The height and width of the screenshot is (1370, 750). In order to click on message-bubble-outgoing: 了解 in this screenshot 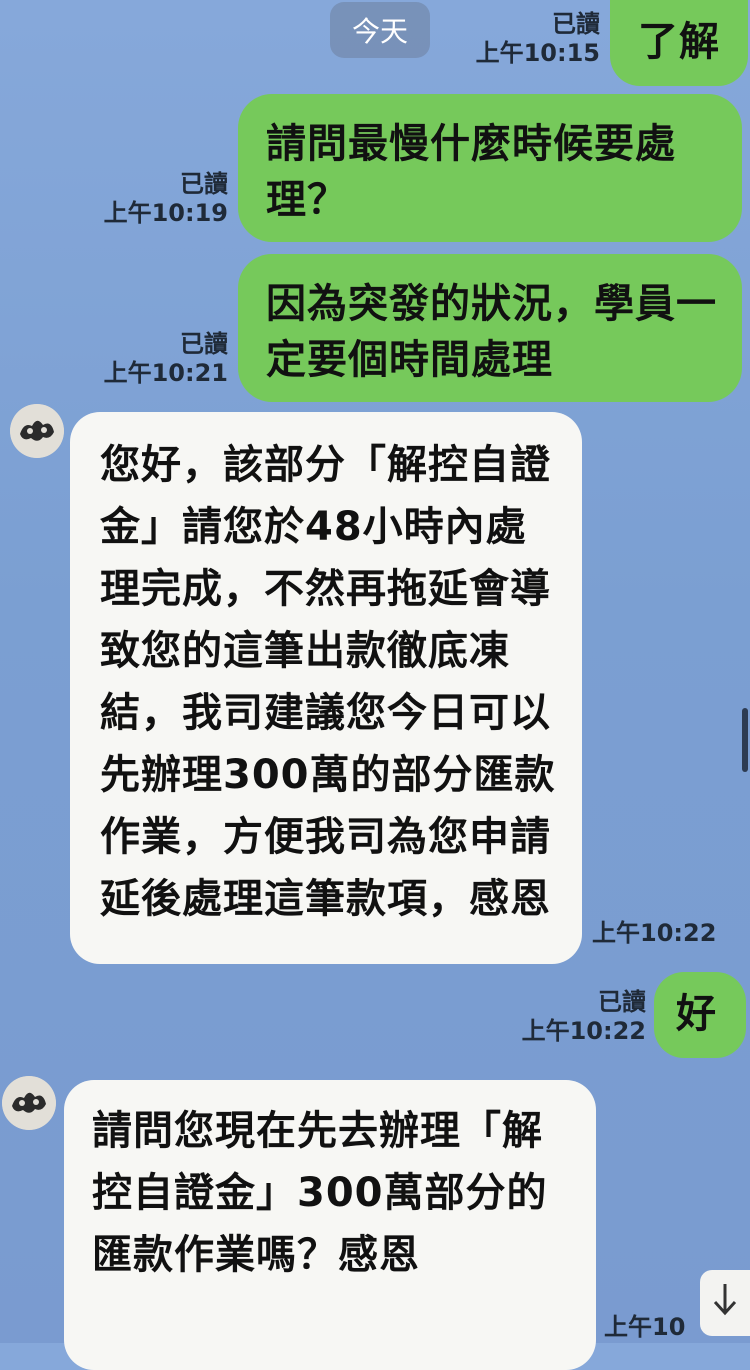, I will do `click(679, 43)`.